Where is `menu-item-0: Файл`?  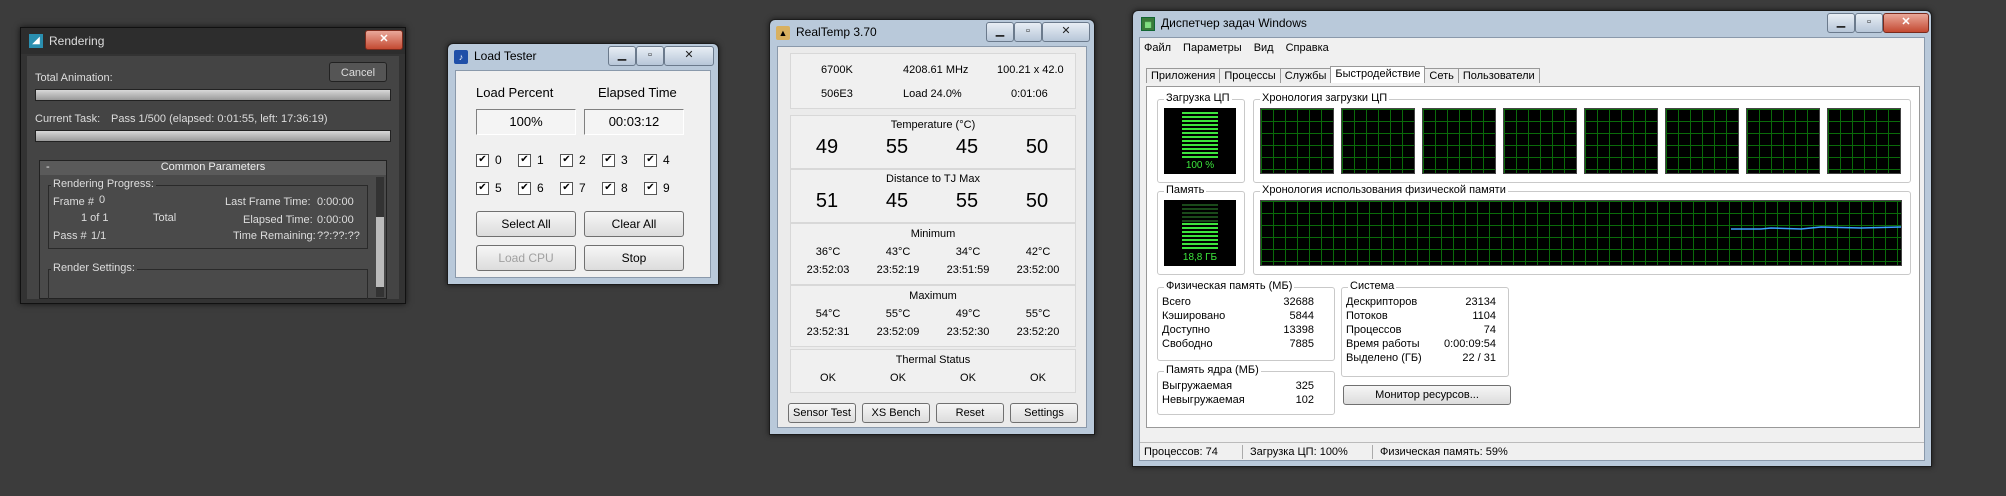
menu-item-0: Файл is located at coordinates (1157, 48).